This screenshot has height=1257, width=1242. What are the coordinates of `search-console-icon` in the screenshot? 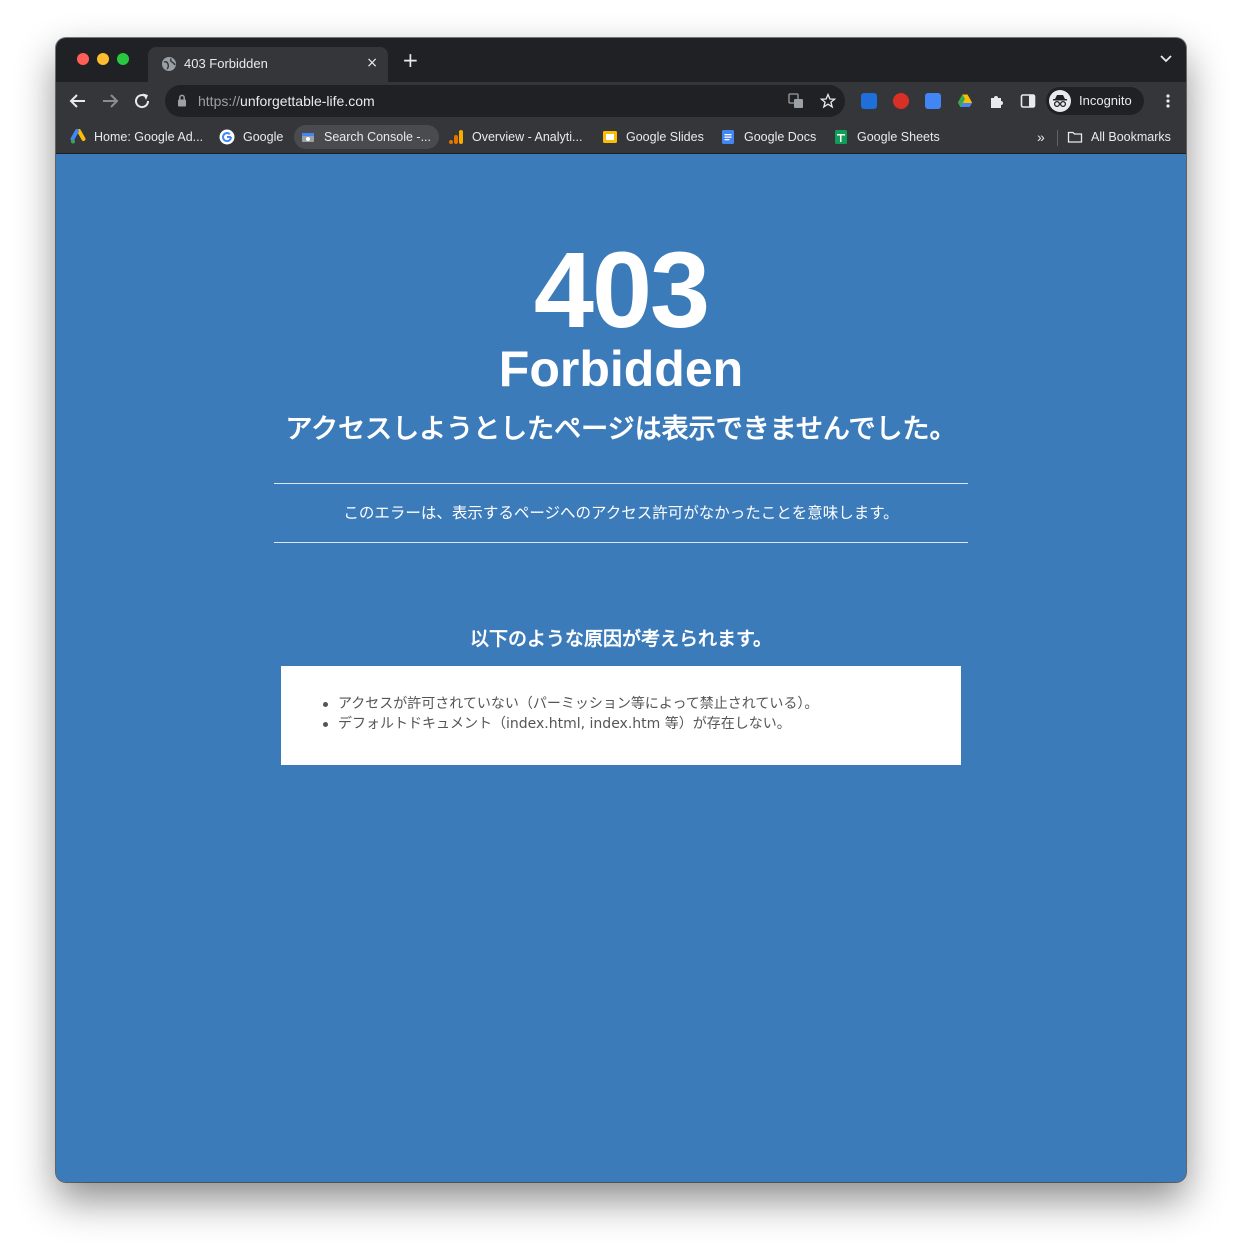 It's located at (308, 137).